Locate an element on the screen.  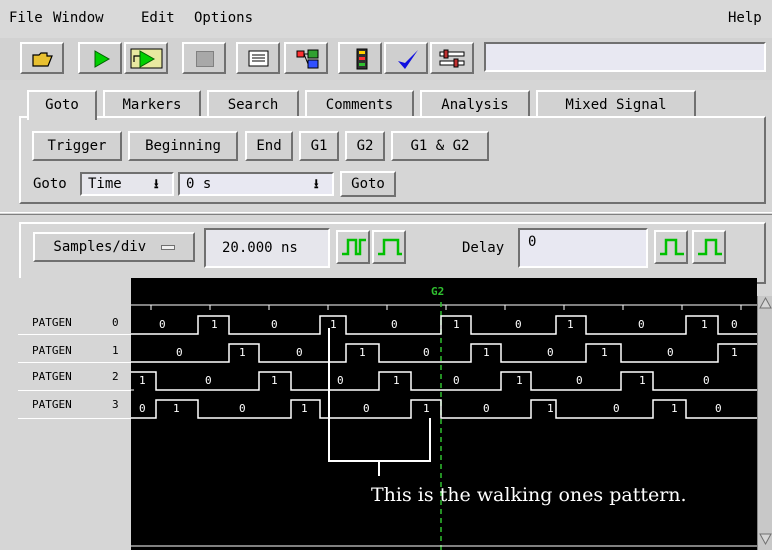
g1-g2-button: G1 & G2 is located at coordinates (440, 146).